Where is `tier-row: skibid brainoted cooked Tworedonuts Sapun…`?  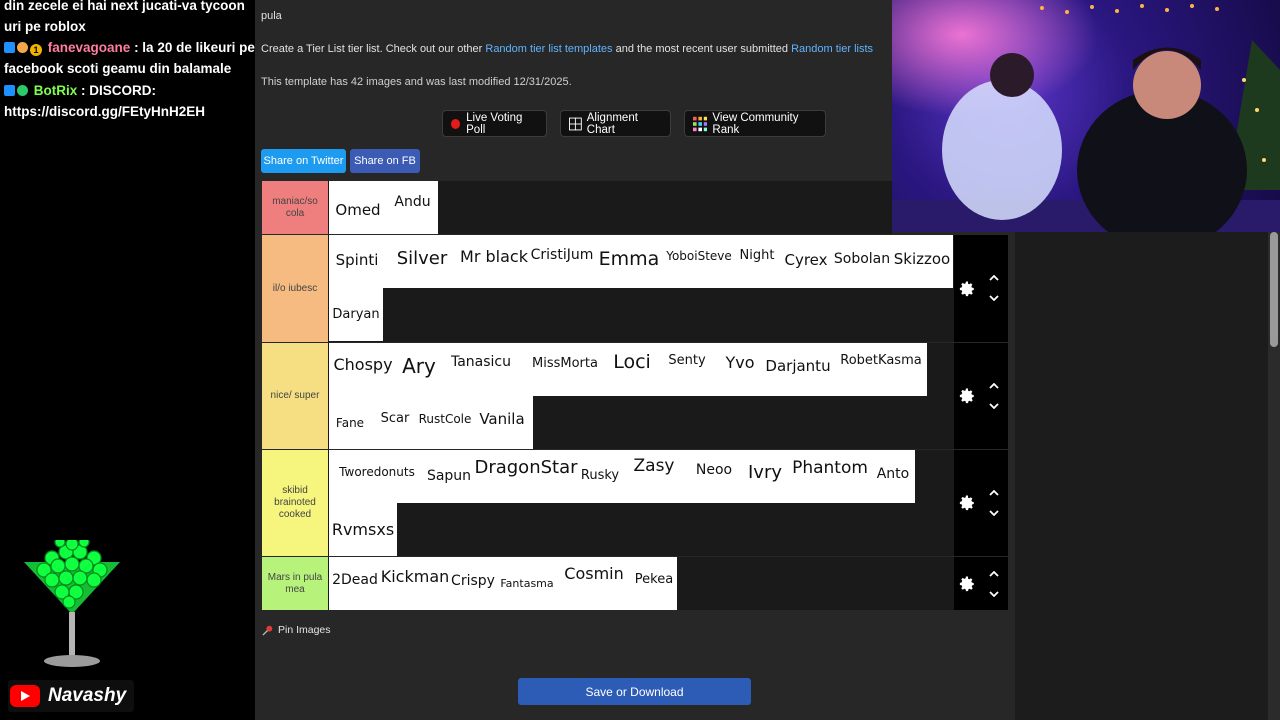
tier-row: skibid brainoted cooked Tworedonuts Sapun… is located at coordinates (608, 503).